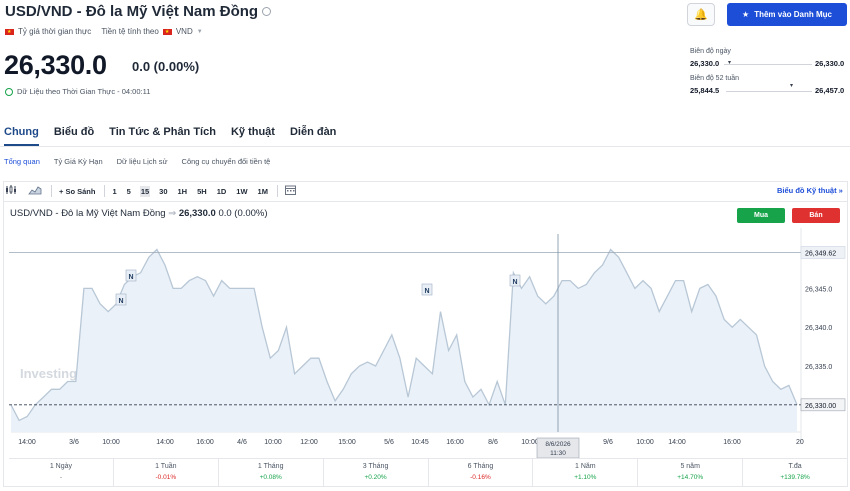 The width and height of the screenshot is (850, 491). Describe the element at coordinates (558, 453) in the screenshot. I see `crosshair-time-label: 11:30` at that location.